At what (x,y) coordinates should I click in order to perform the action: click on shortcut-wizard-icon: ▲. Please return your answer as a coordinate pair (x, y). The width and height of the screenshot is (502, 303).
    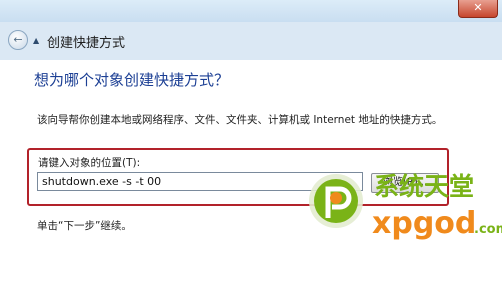
    Looking at the image, I should click on (36, 40).